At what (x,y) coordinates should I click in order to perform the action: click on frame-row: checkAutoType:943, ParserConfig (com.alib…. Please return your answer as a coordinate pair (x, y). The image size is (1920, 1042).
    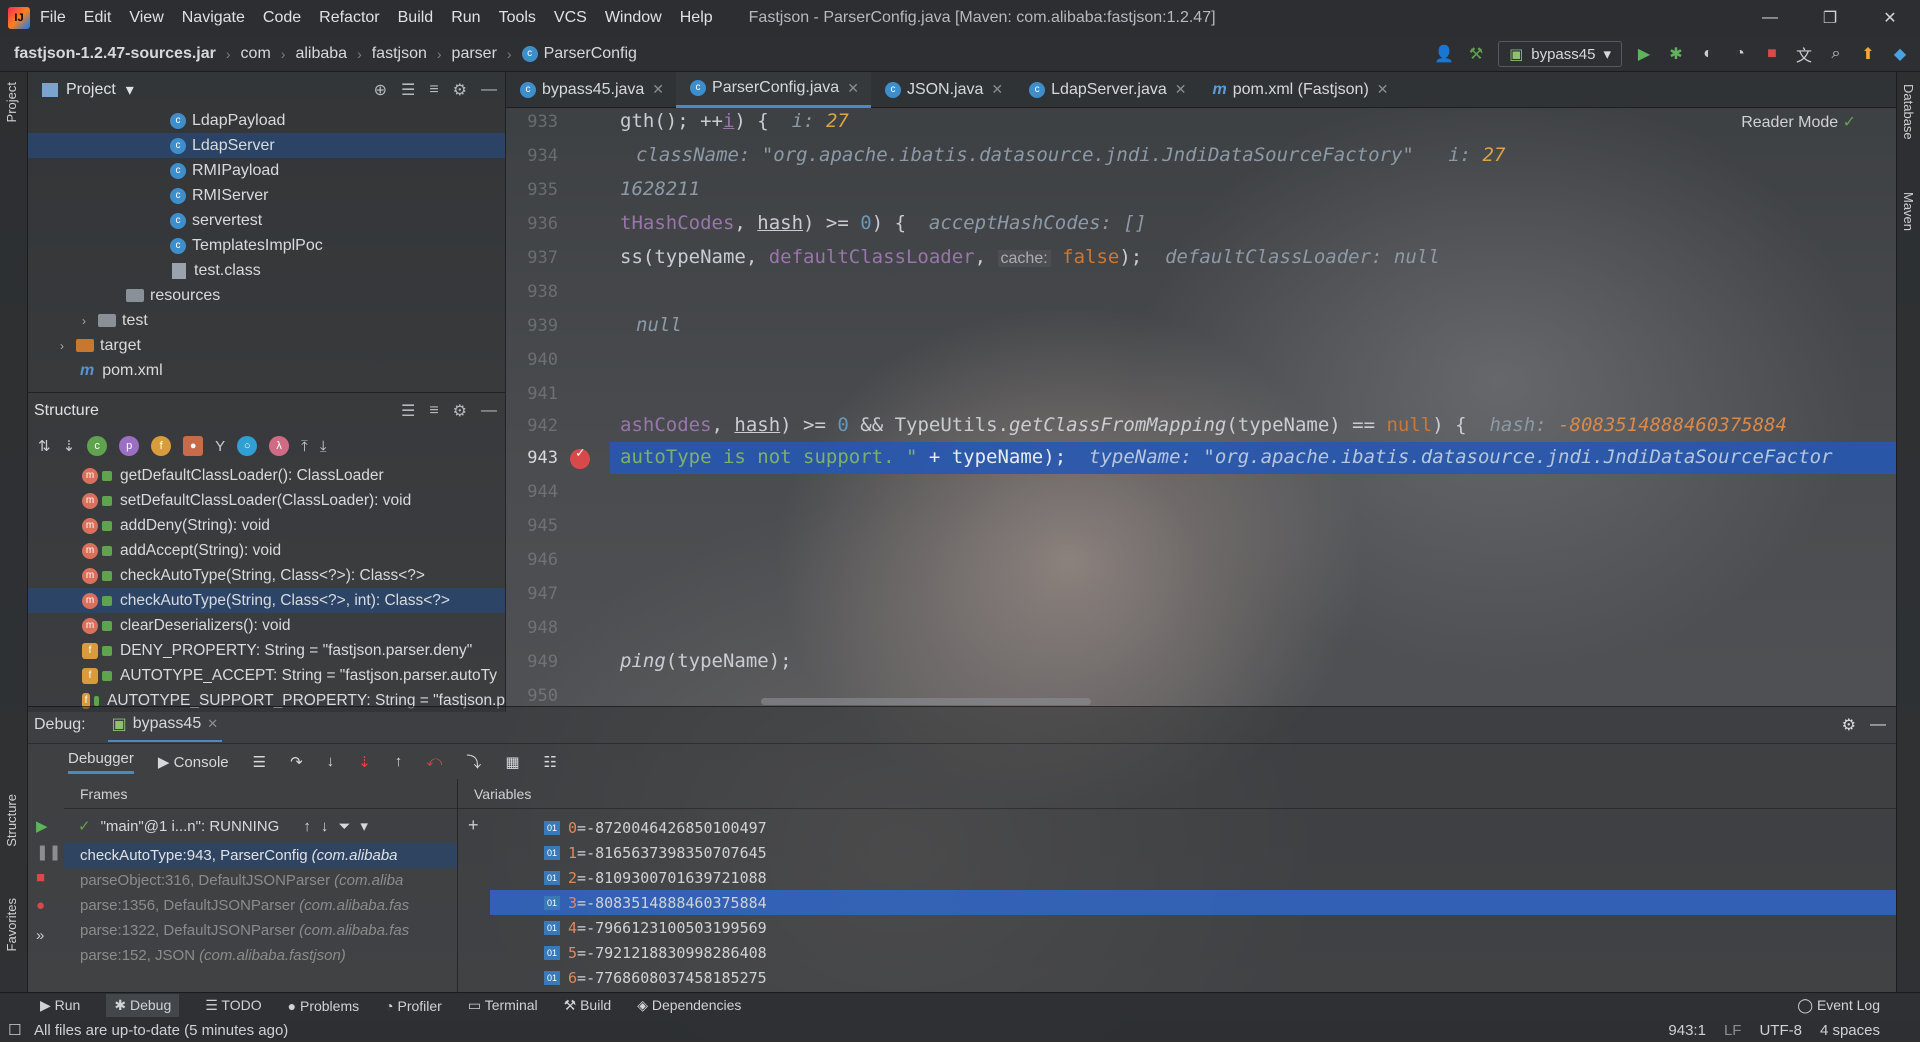
    Looking at the image, I should click on (260, 855).